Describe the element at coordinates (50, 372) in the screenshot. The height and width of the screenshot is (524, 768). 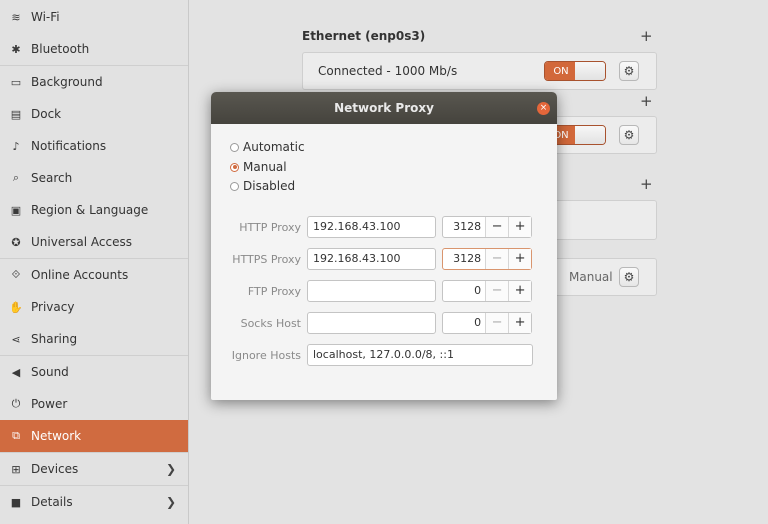
I see `sidebar-item-label: Sound` at that location.